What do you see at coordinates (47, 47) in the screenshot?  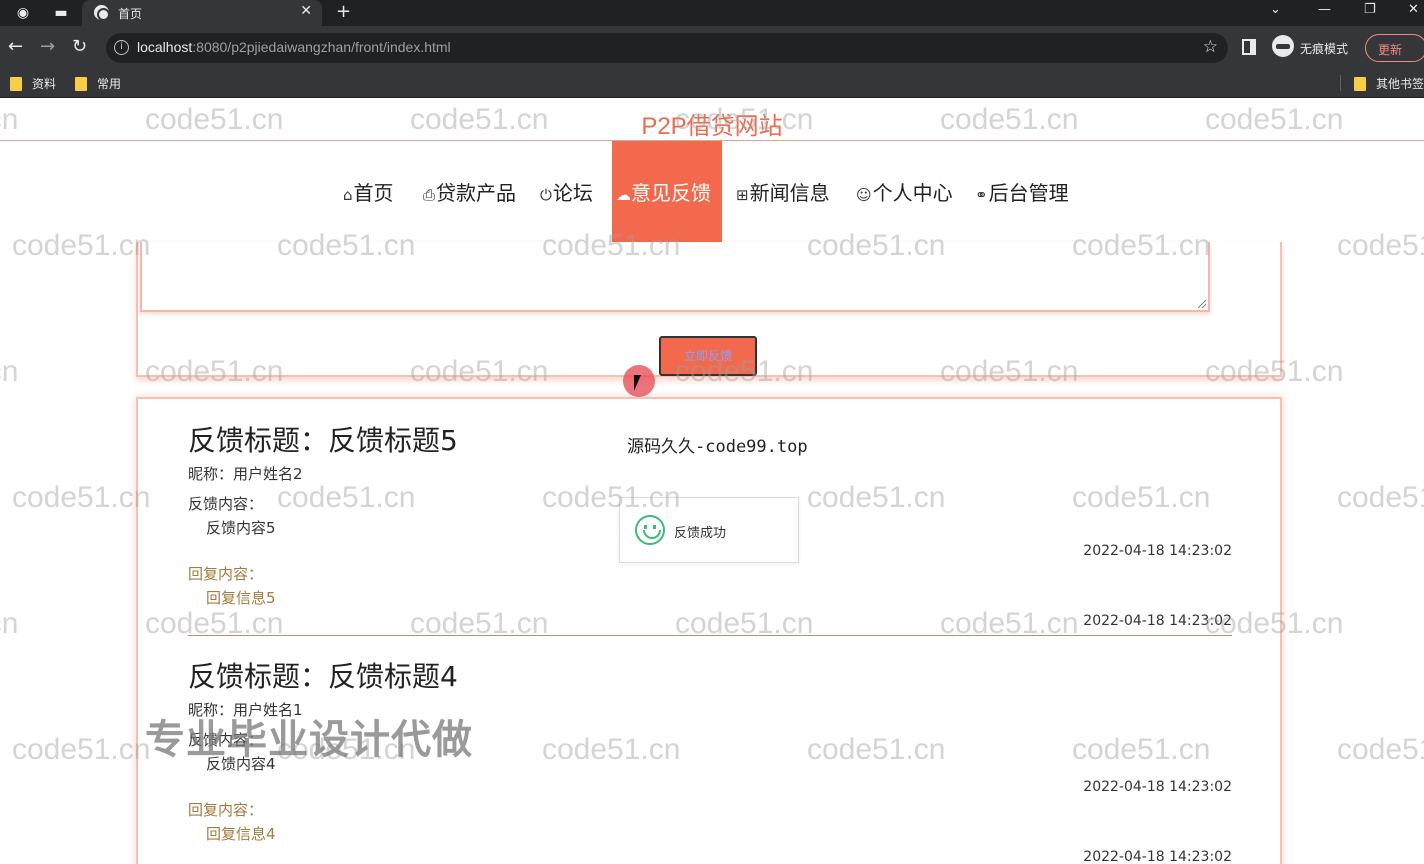 I see `forward-button: →` at bounding box center [47, 47].